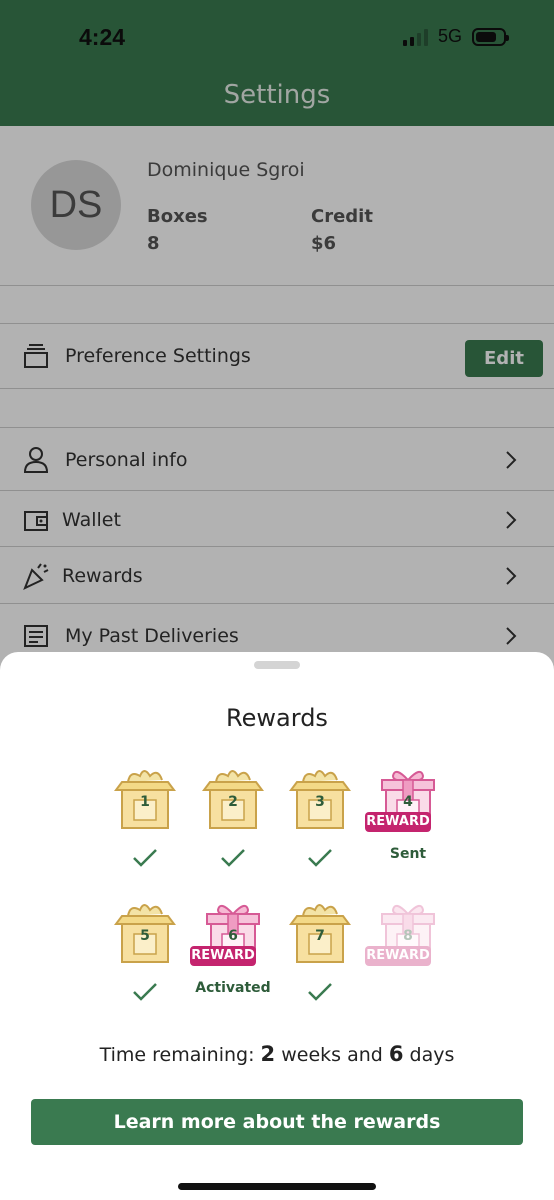  Describe the element at coordinates (180, 1055) in the screenshot. I see `time-prefix: Time remaining:` at that location.